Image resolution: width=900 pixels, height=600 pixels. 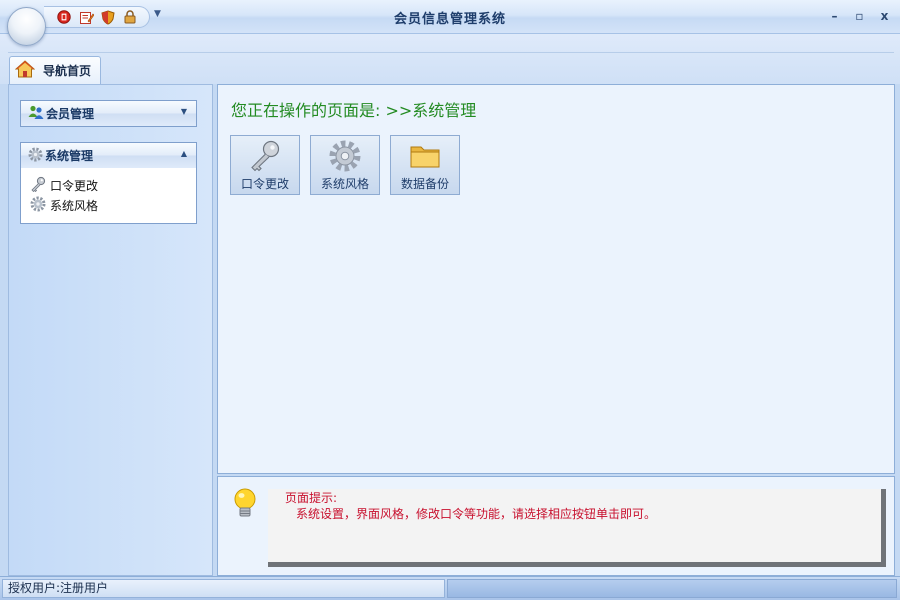 What do you see at coordinates (183, 111) in the screenshot?
I see `chevron-down-icon: ▼` at bounding box center [183, 111].